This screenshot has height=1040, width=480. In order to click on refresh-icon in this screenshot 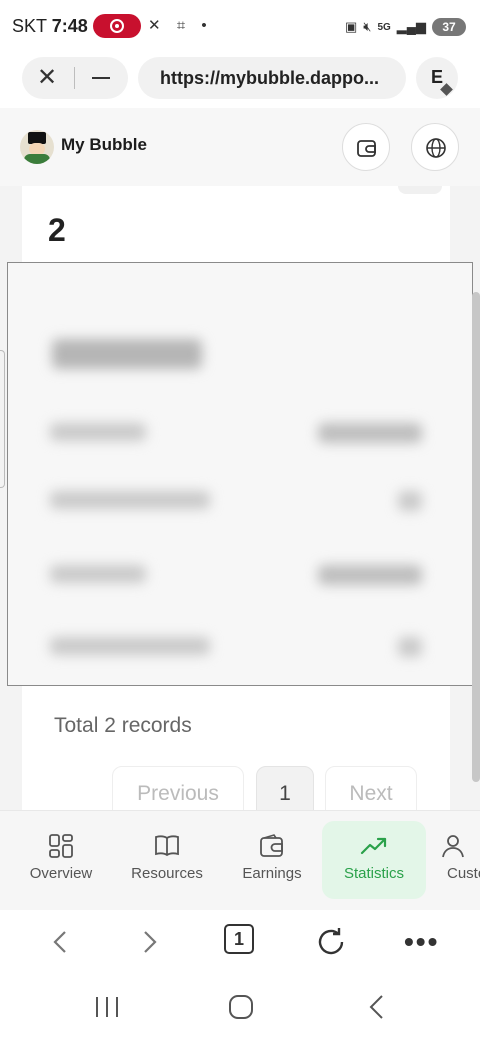, I will do `click(331, 941)`.